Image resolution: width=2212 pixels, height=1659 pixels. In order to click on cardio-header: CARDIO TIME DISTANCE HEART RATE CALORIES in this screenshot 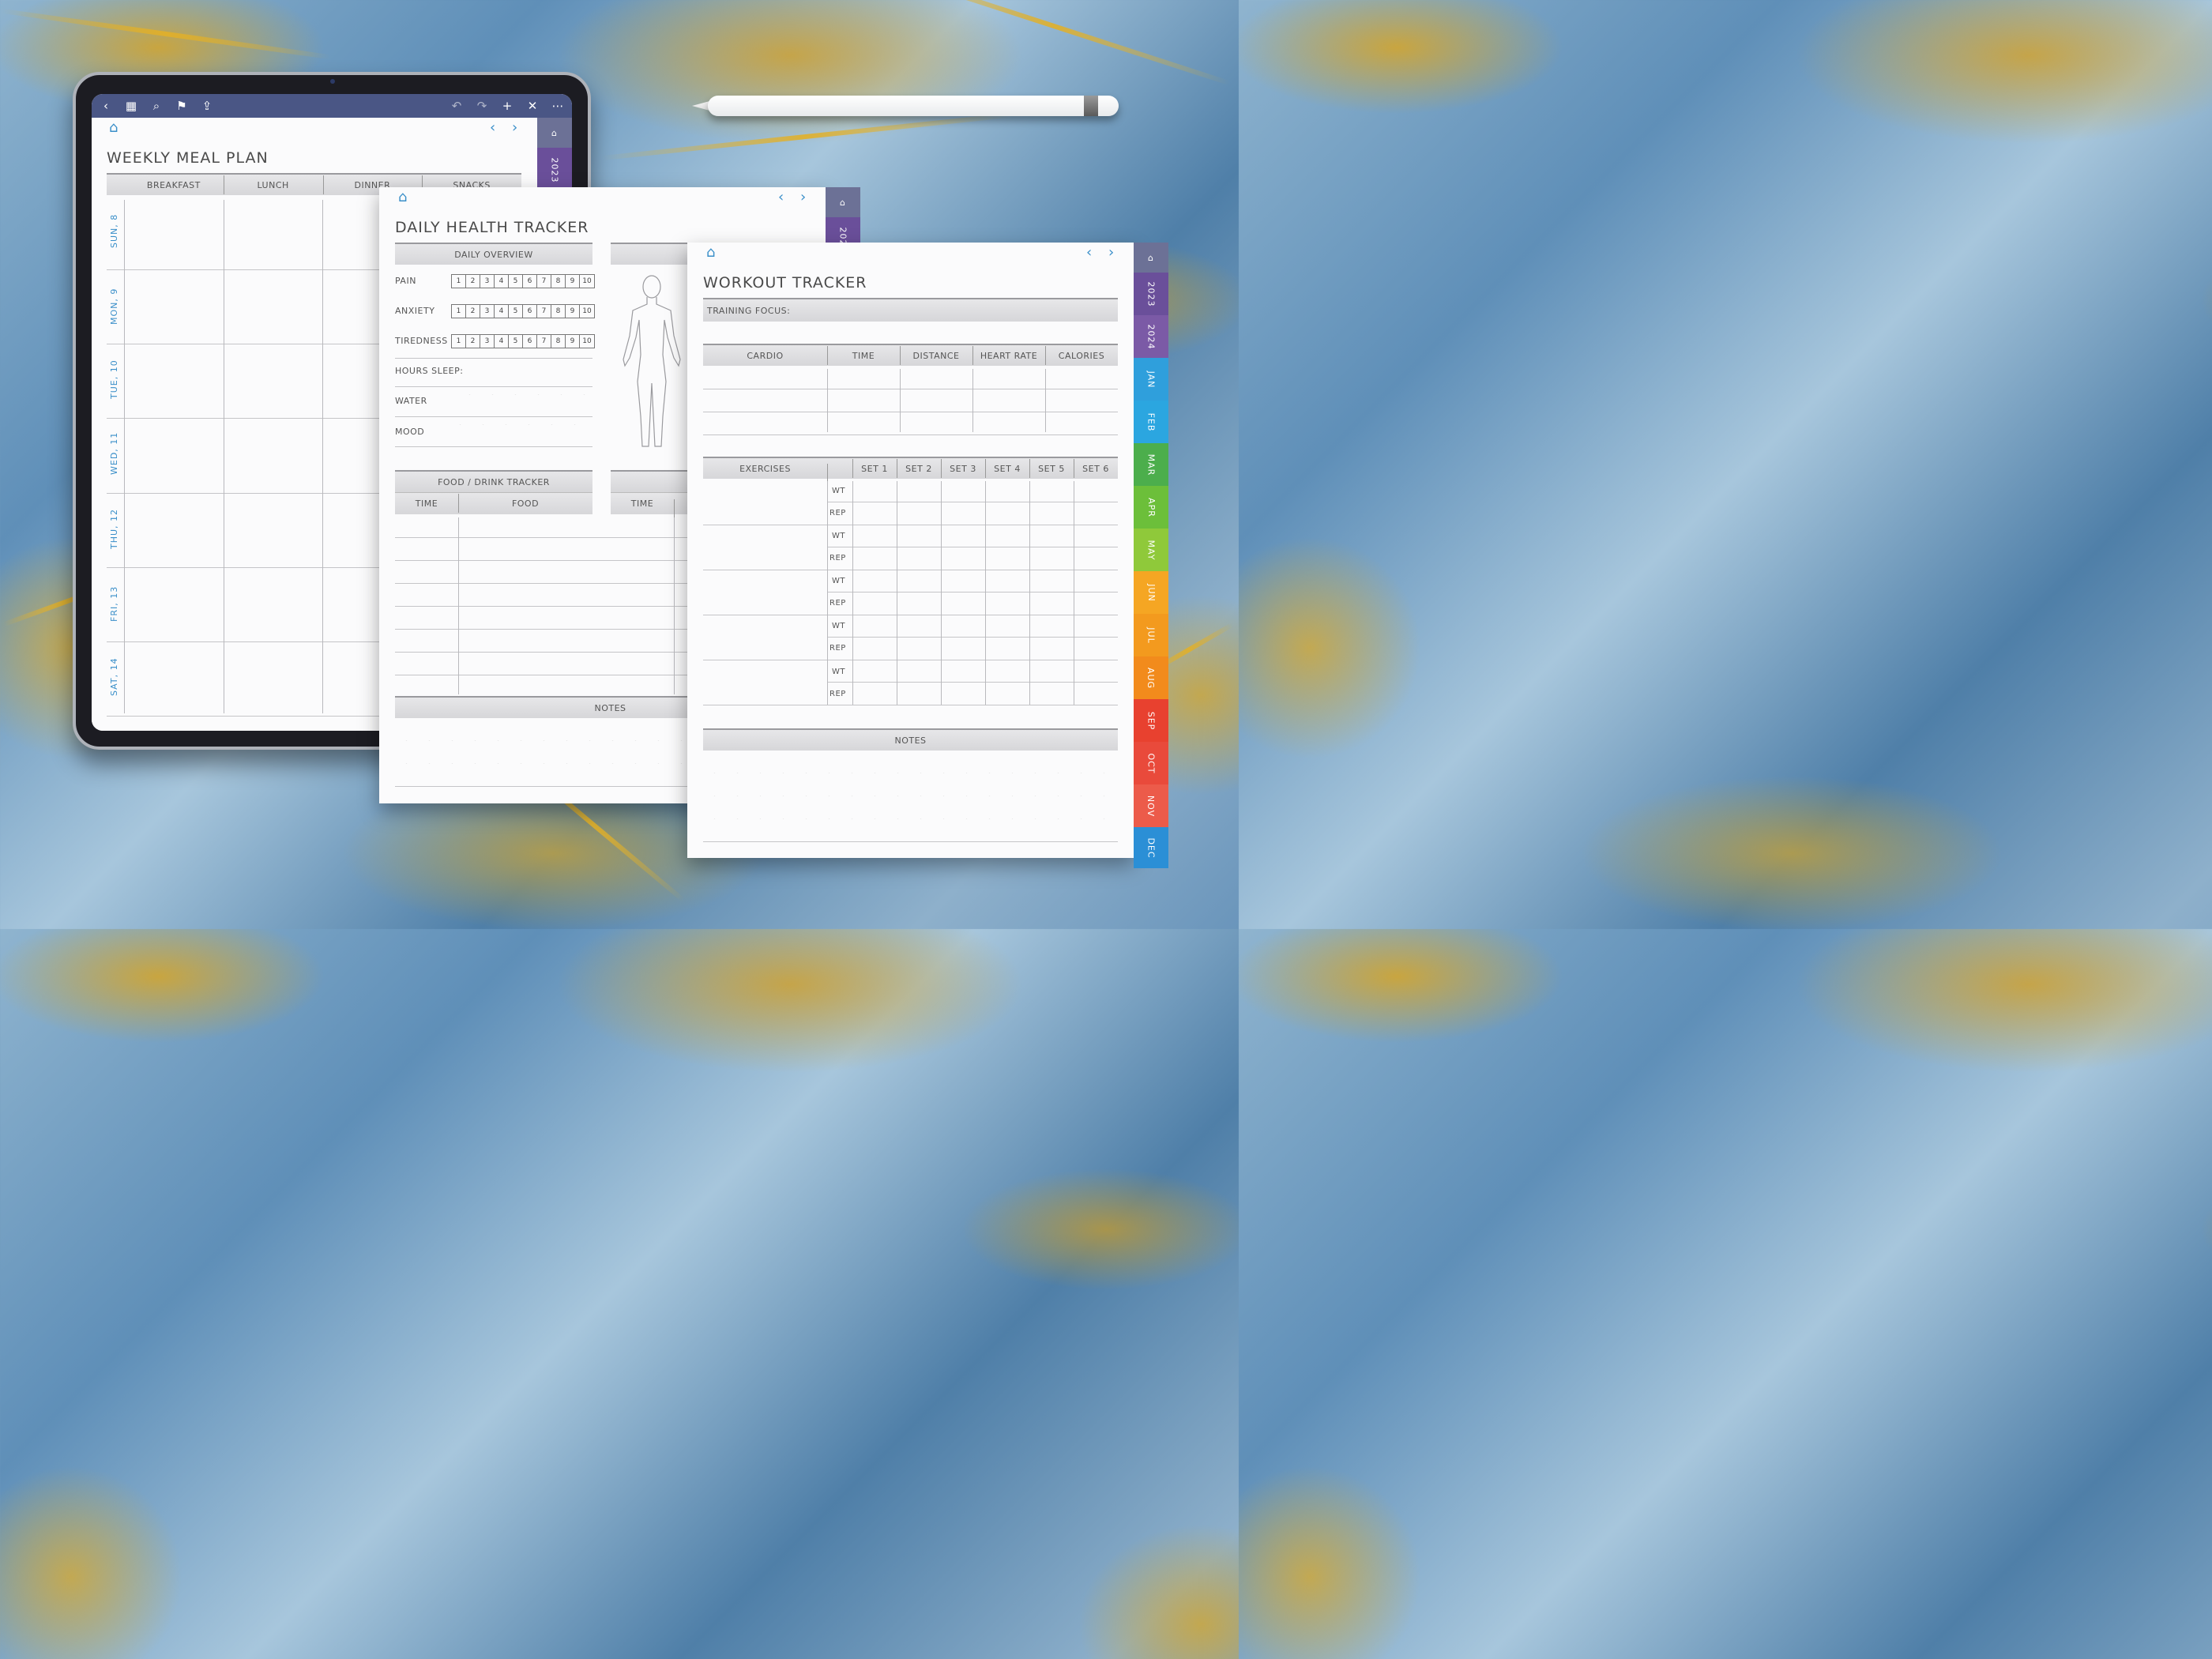, I will do `click(911, 355)`.